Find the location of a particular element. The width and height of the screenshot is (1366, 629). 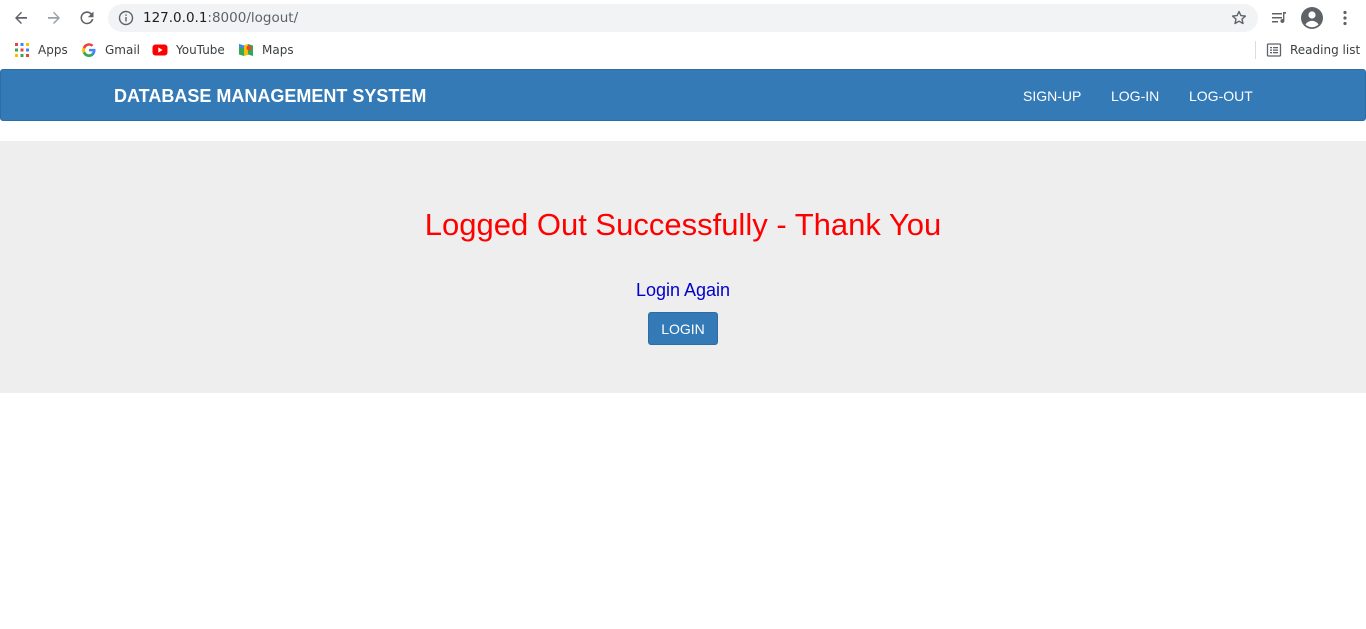

bookmark-youtube: YouTube is located at coordinates (188, 50).